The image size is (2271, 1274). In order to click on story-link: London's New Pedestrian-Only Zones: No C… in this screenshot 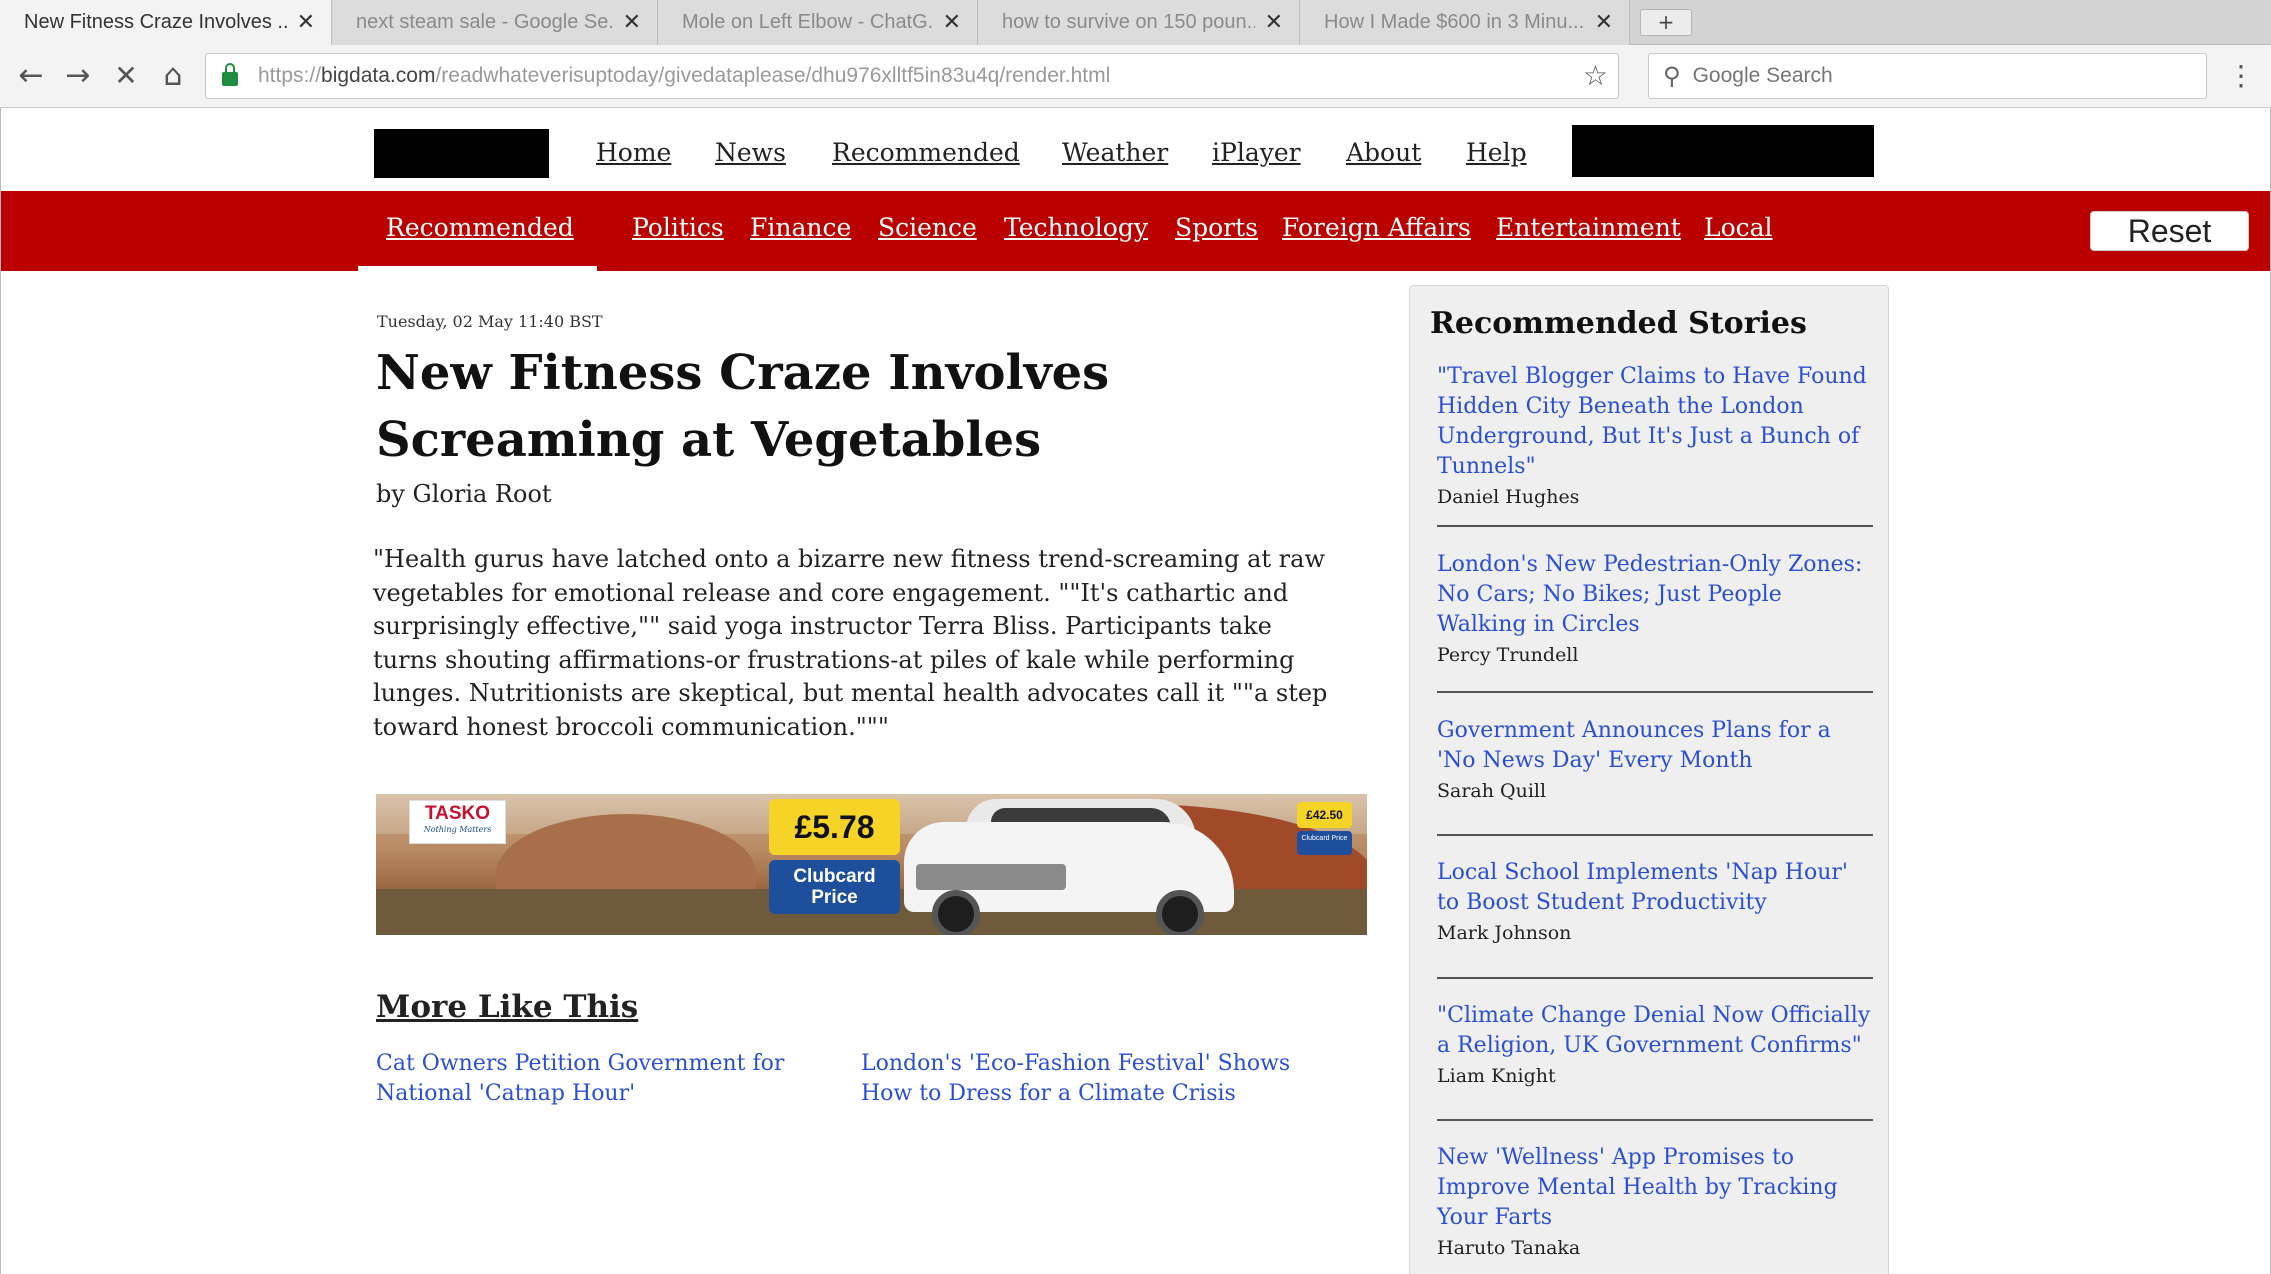, I will do `click(1655, 595)`.